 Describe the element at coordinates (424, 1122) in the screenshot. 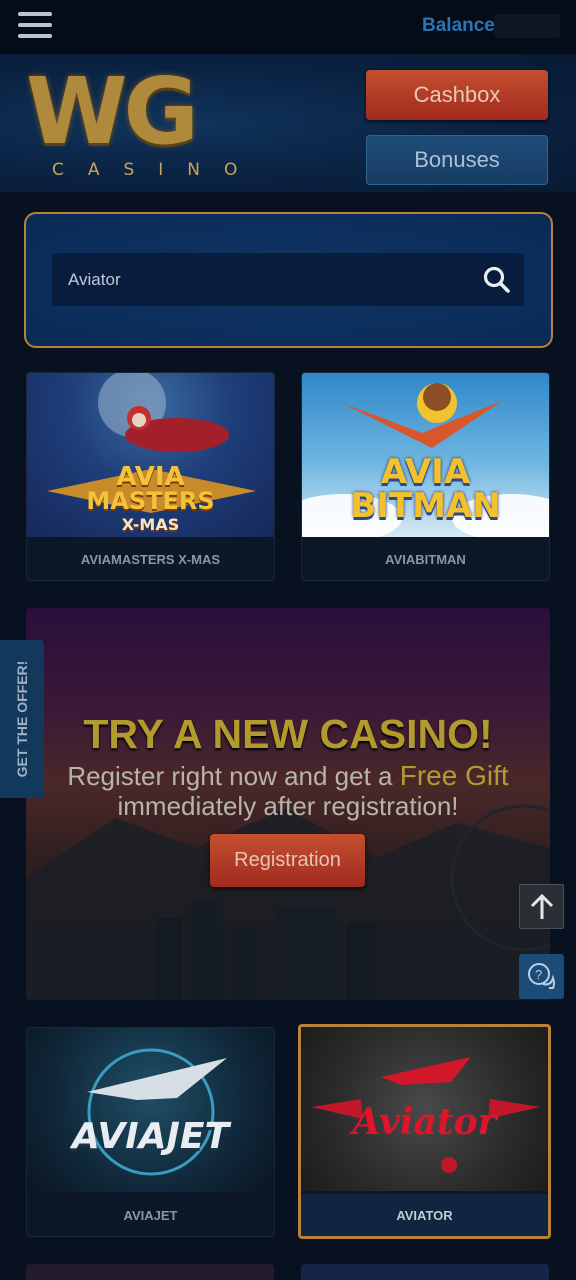

I see `game-art-text: Aviator` at that location.